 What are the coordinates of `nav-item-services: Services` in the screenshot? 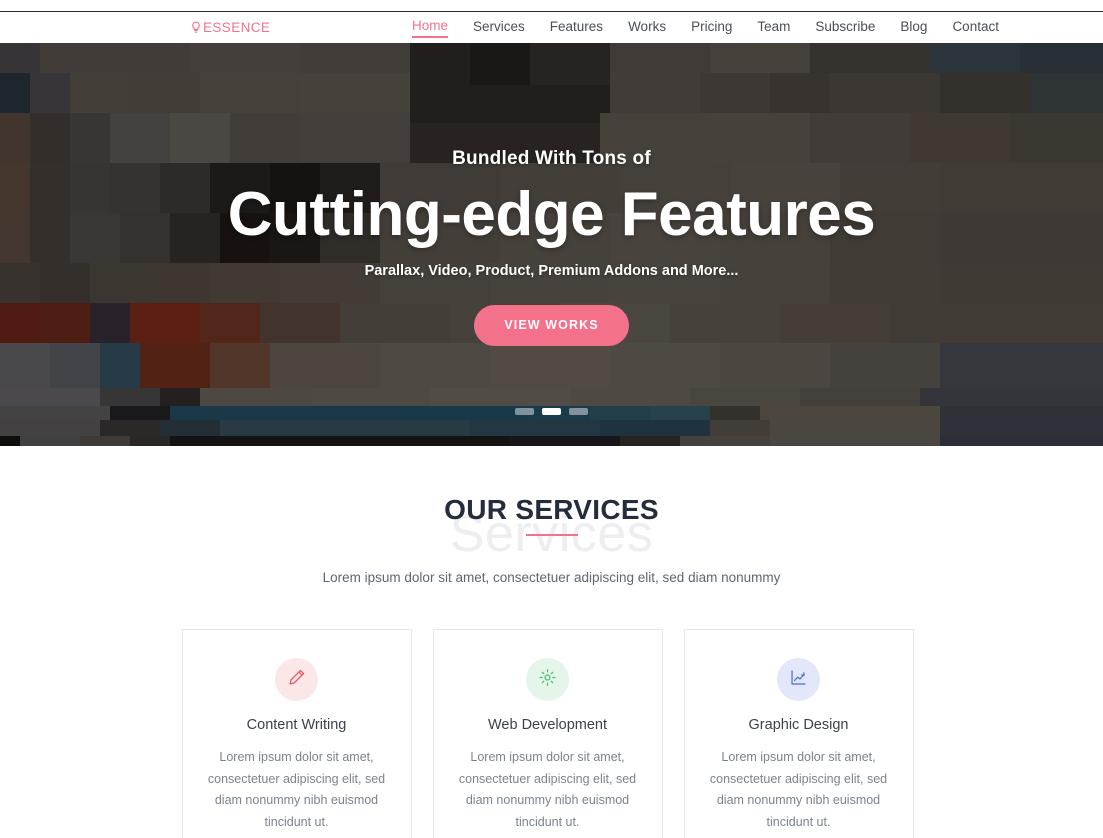 It's located at (499, 27).